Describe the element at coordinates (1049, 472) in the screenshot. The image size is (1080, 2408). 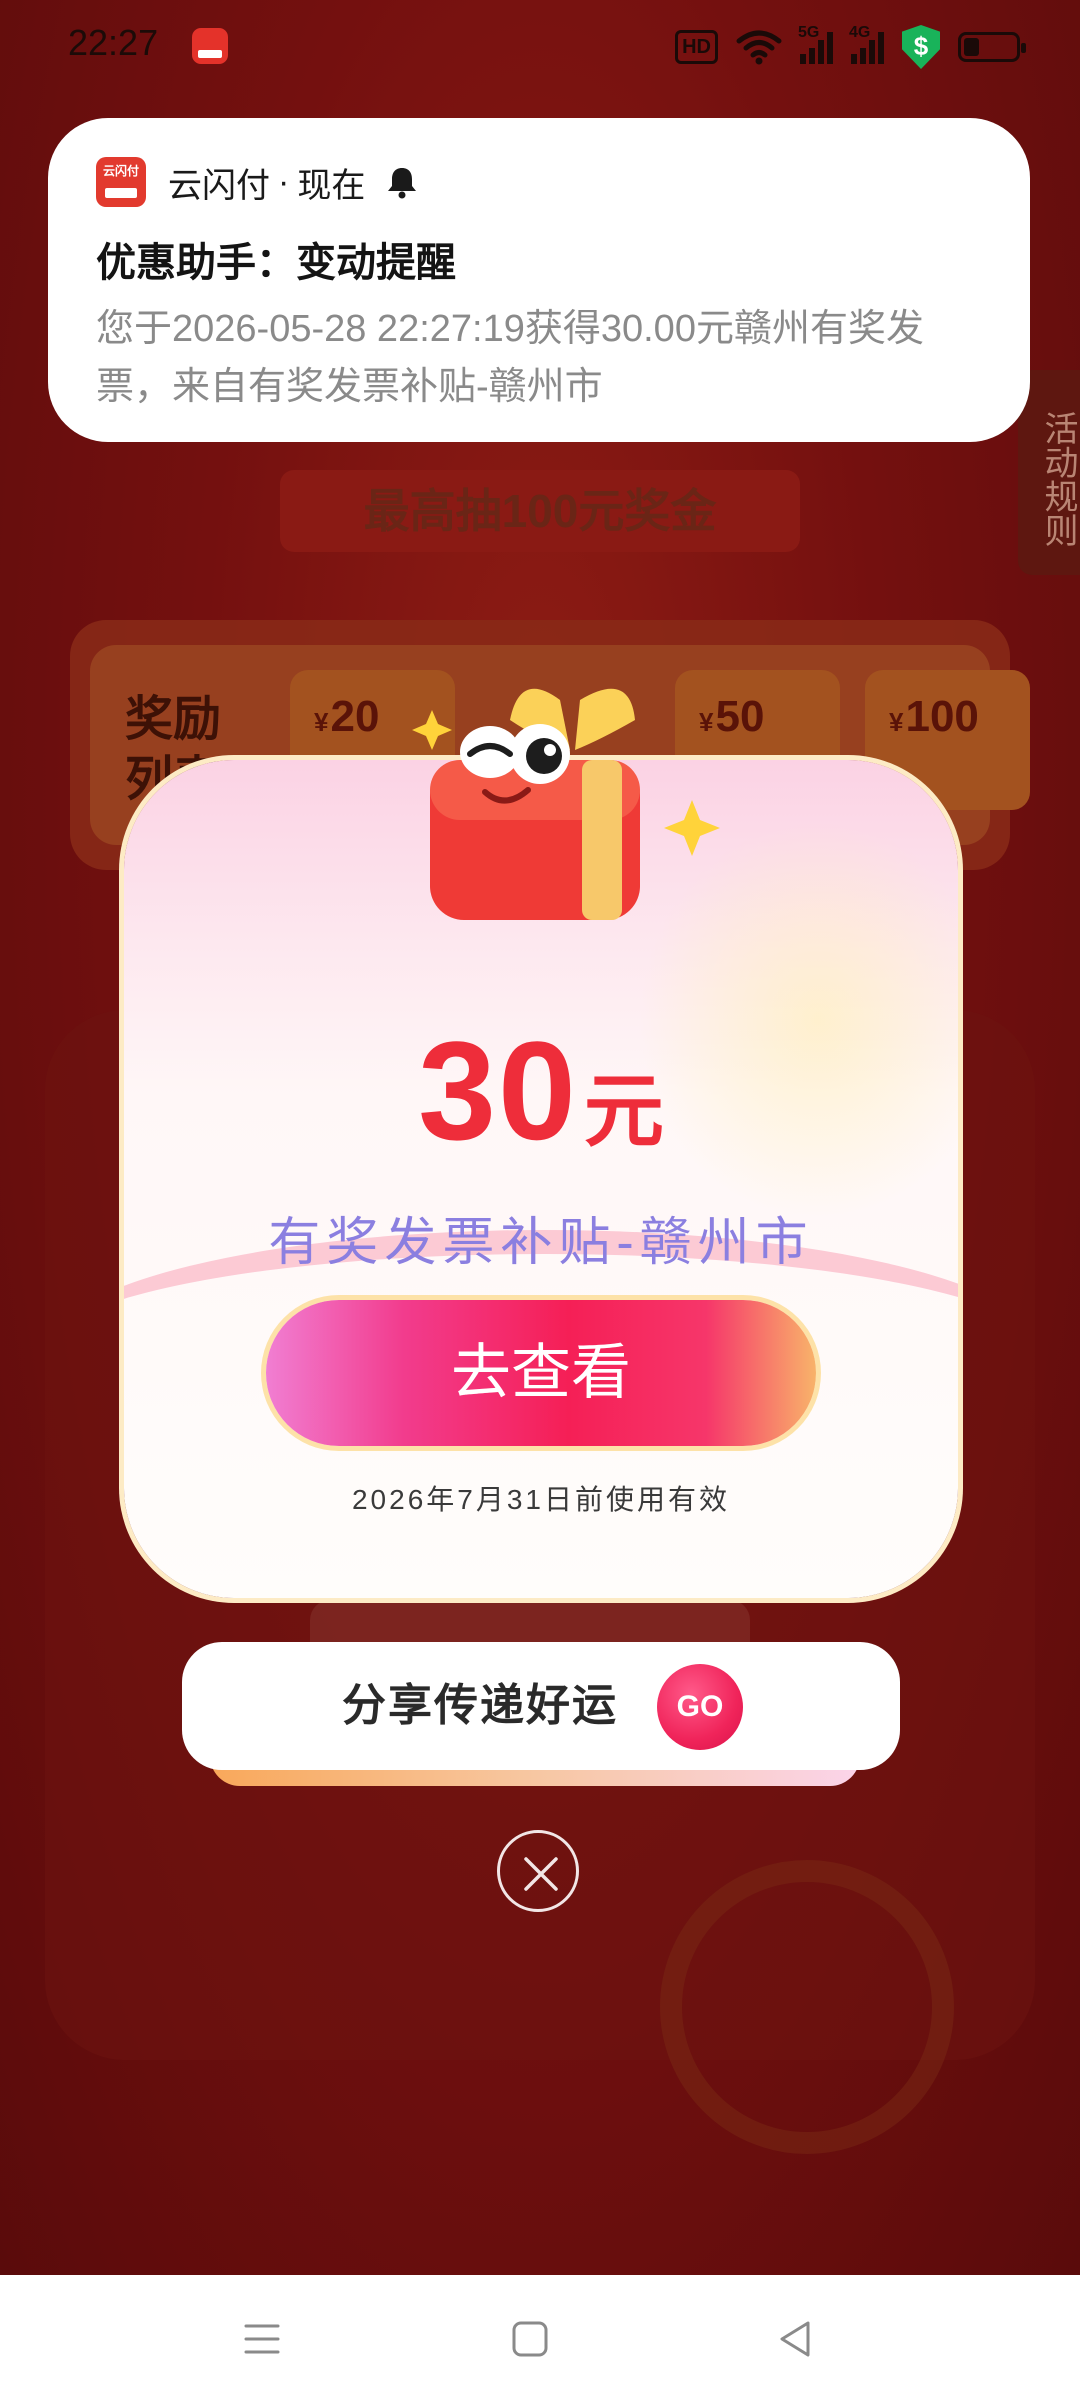
I see `activity-rules-tab: 活动规则` at that location.